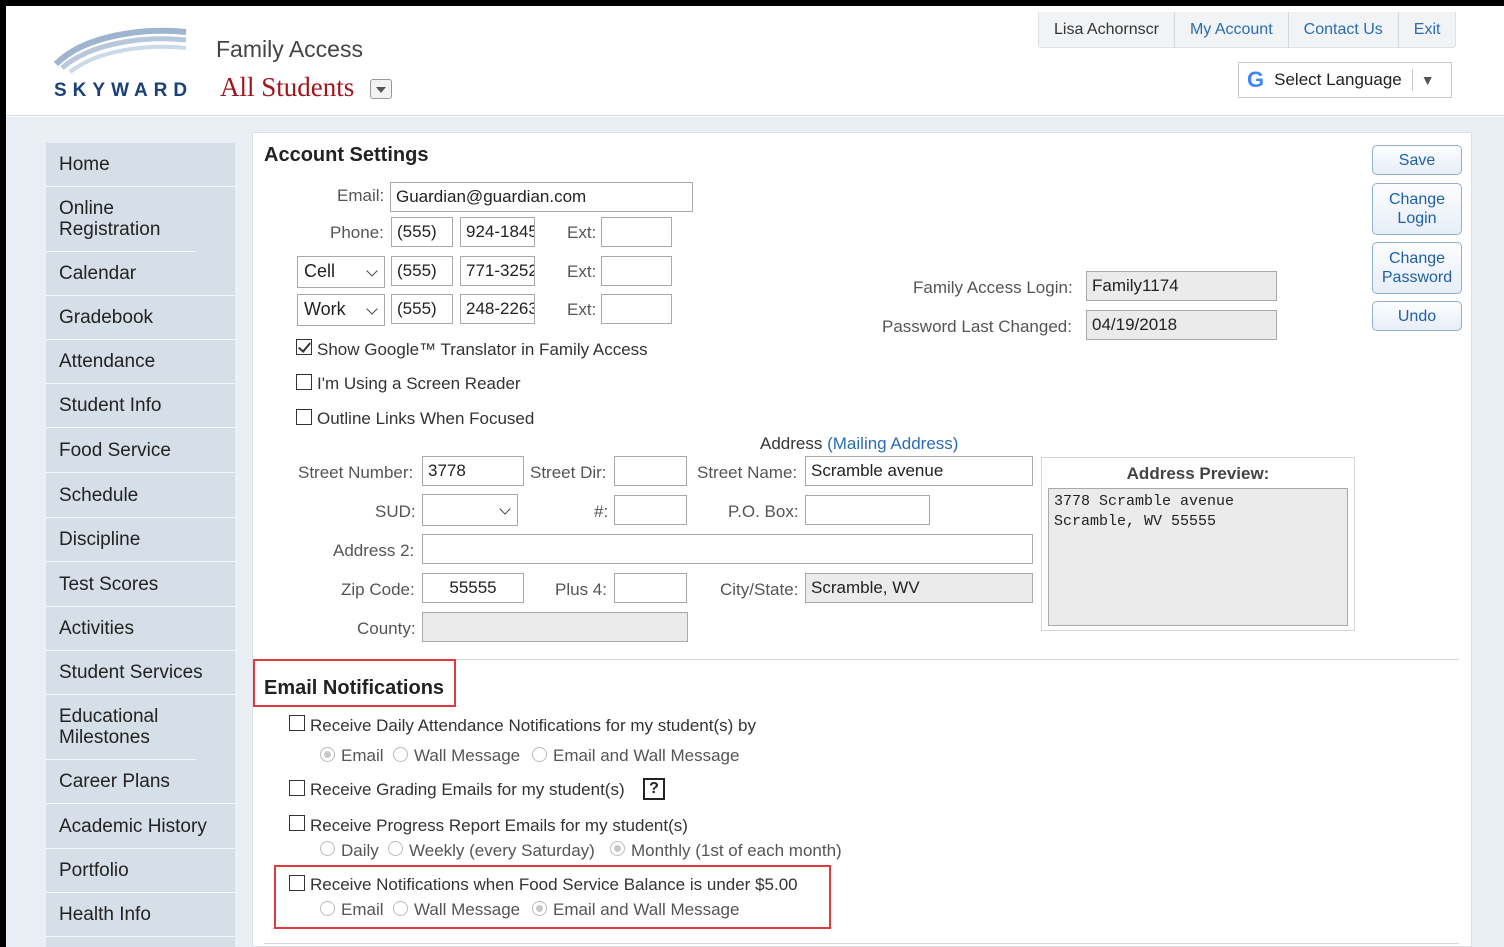 This screenshot has width=1504, height=947. I want to click on food-email-wall-label: Email and Wall Message, so click(646, 909).